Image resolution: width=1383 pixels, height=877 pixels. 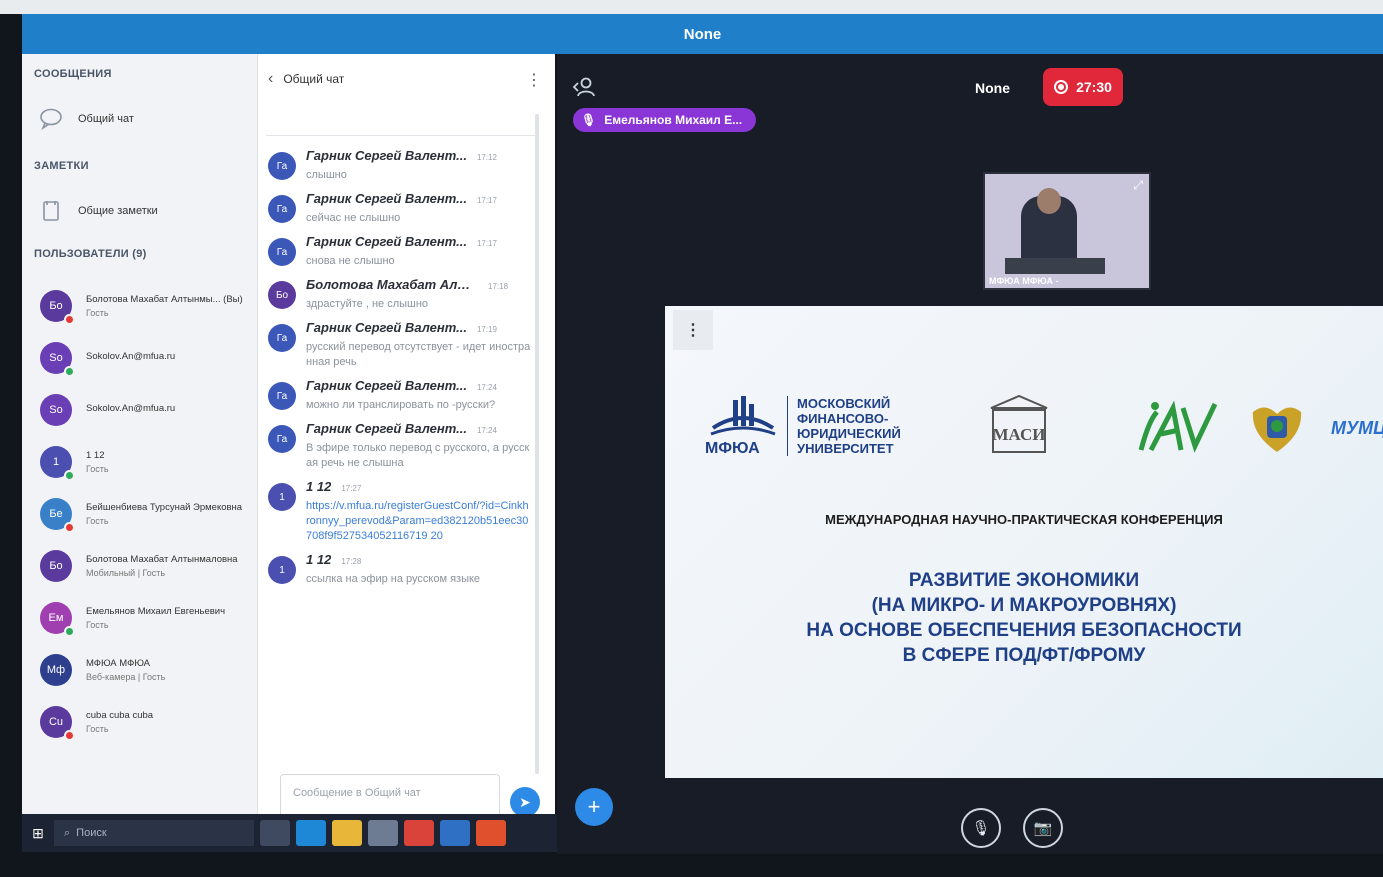 What do you see at coordinates (57, 619) in the screenshot?
I see `avatar: Ем` at bounding box center [57, 619].